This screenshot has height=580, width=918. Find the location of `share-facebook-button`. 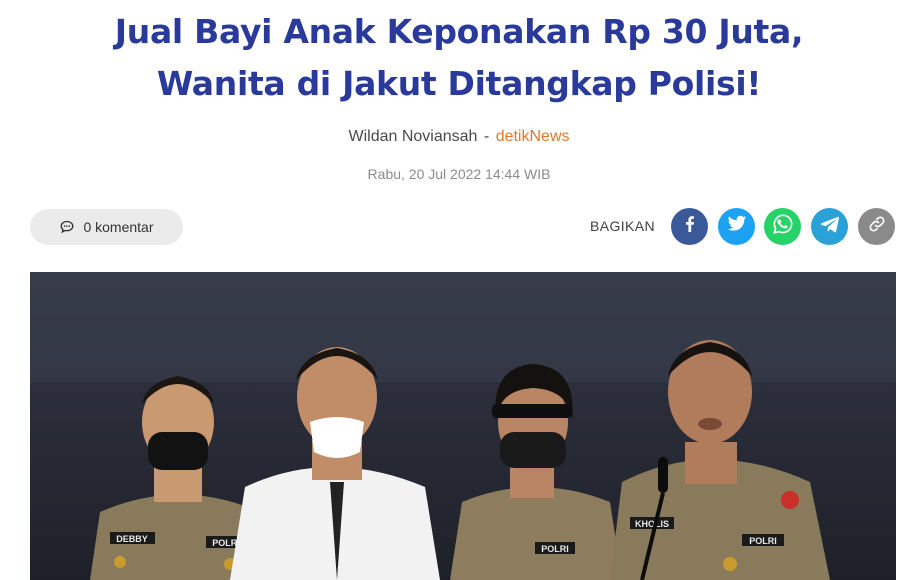

share-facebook-button is located at coordinates (689, 226).